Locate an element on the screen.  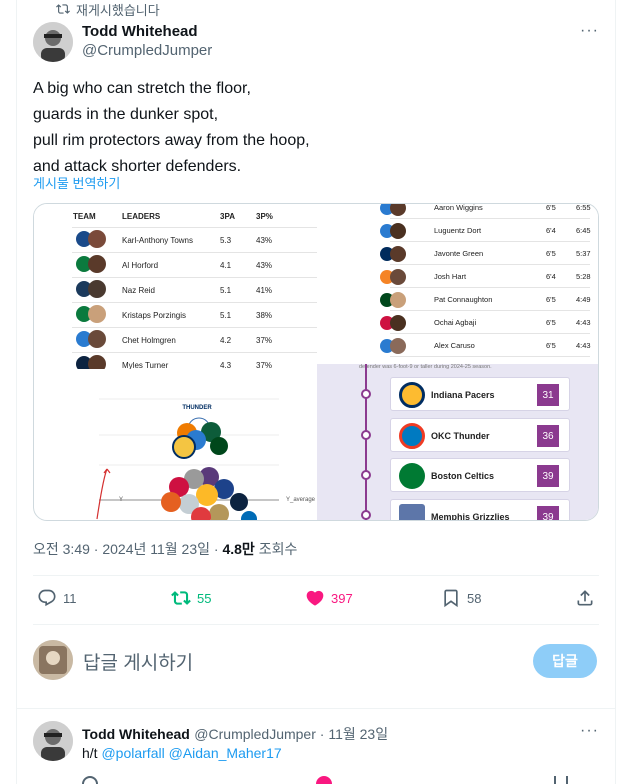
author-name: Todd Whitehead is located at coordinates (140, 31).